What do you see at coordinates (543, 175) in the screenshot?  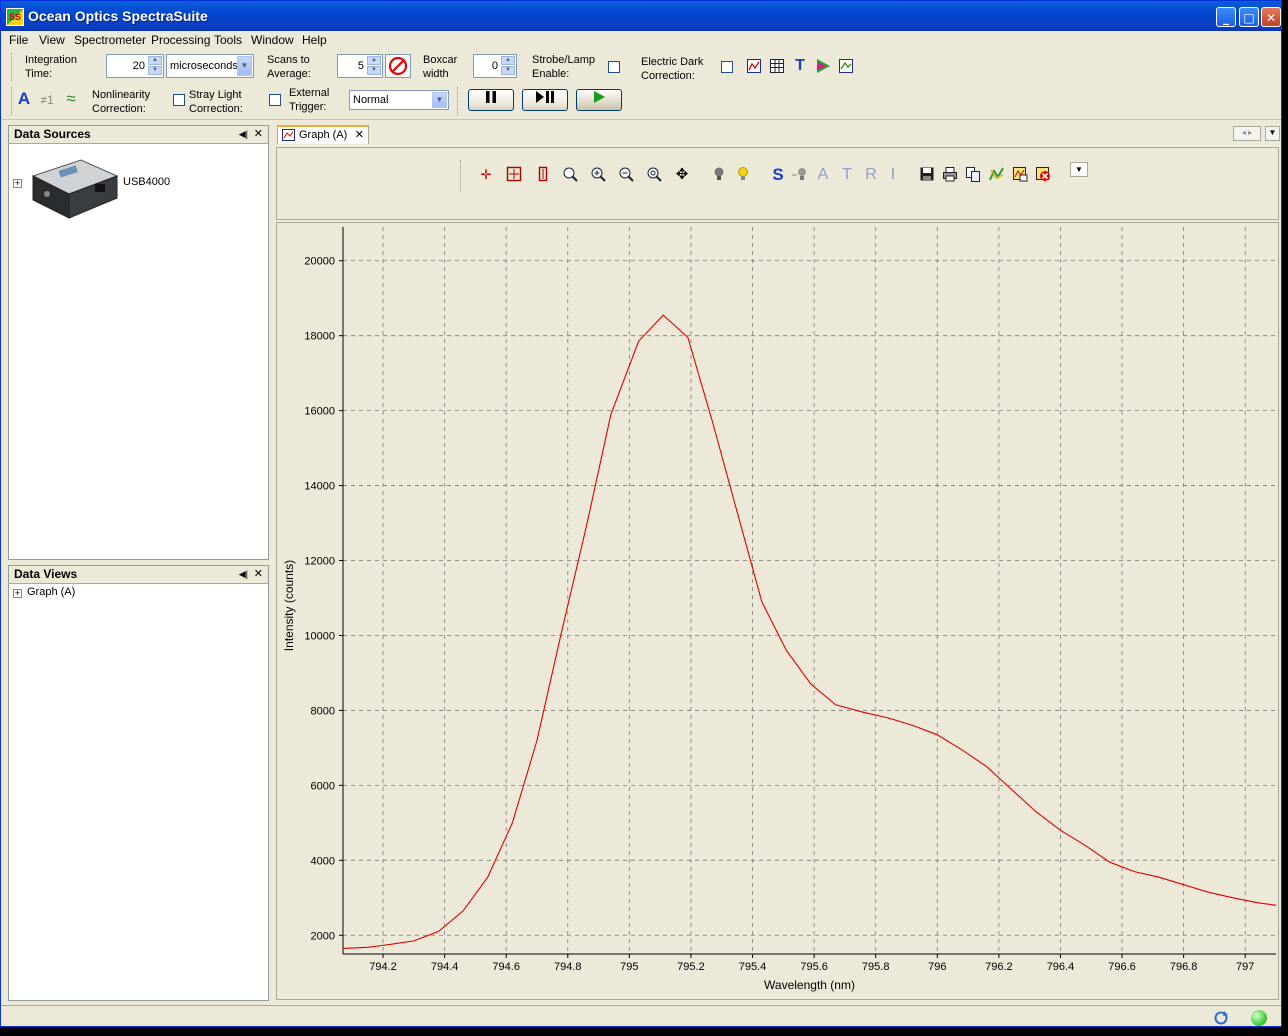 I see `zoom-y-icon` at bounding box center [543, 175].